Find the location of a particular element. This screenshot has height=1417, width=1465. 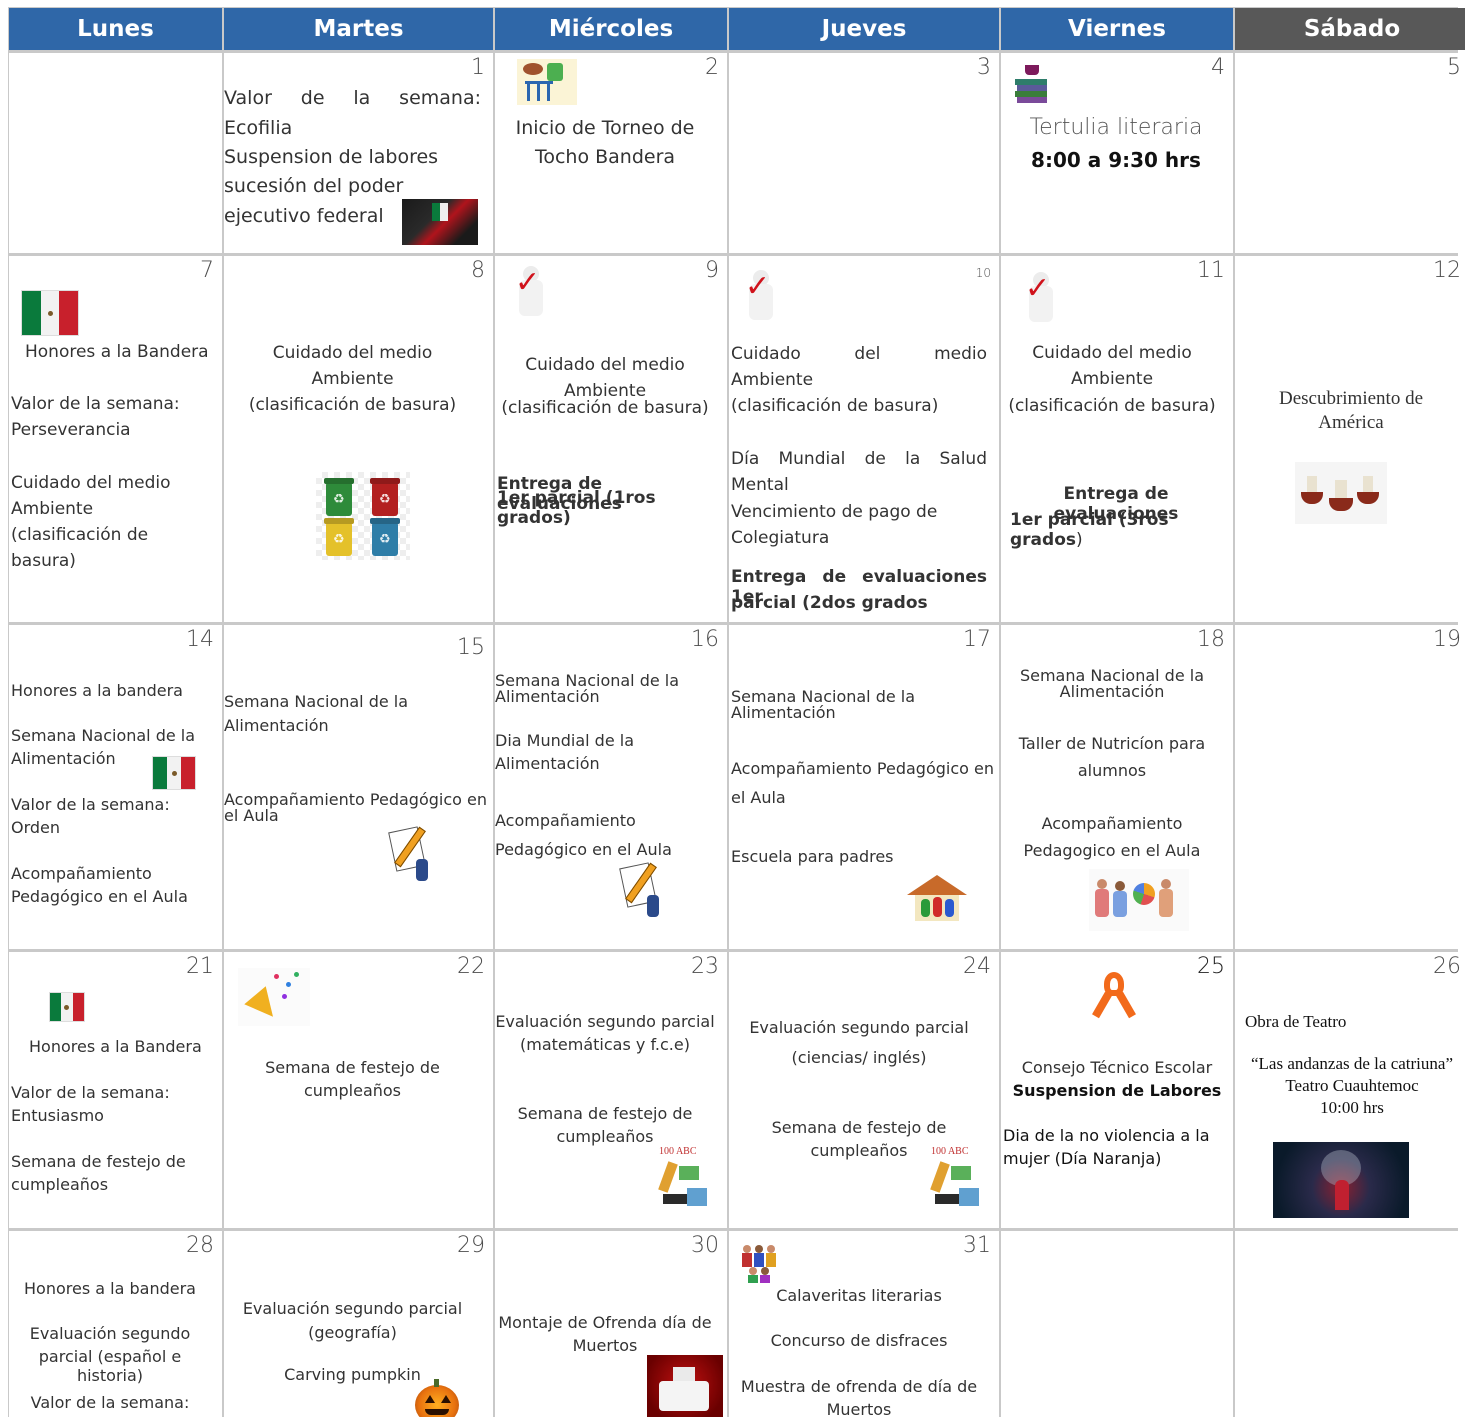

event-text: Muertos is located at coordinates (859, 1408).